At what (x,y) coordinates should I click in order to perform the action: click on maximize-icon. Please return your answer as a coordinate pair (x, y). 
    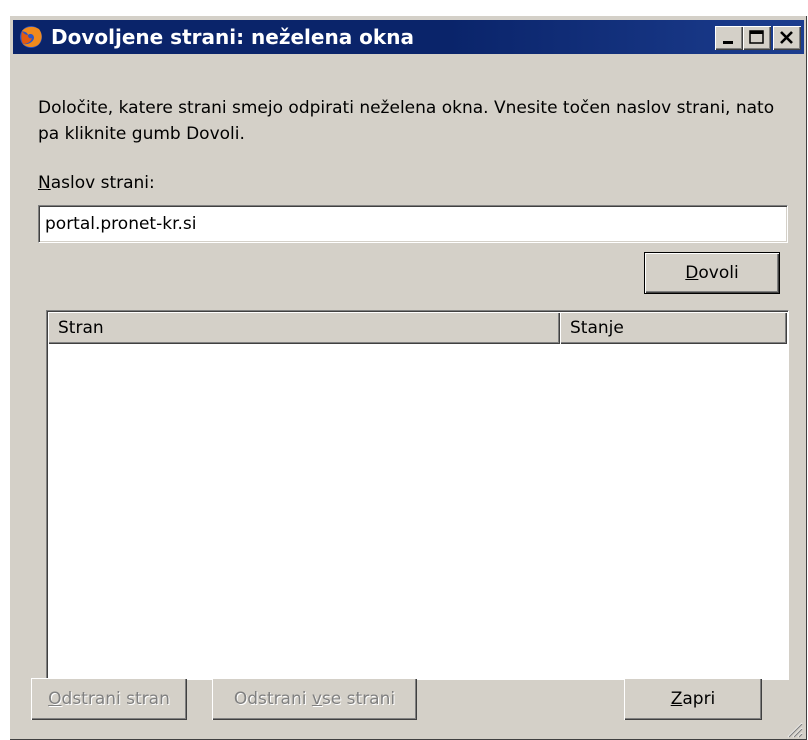
    Looking at the image, I should click on (756, 37).